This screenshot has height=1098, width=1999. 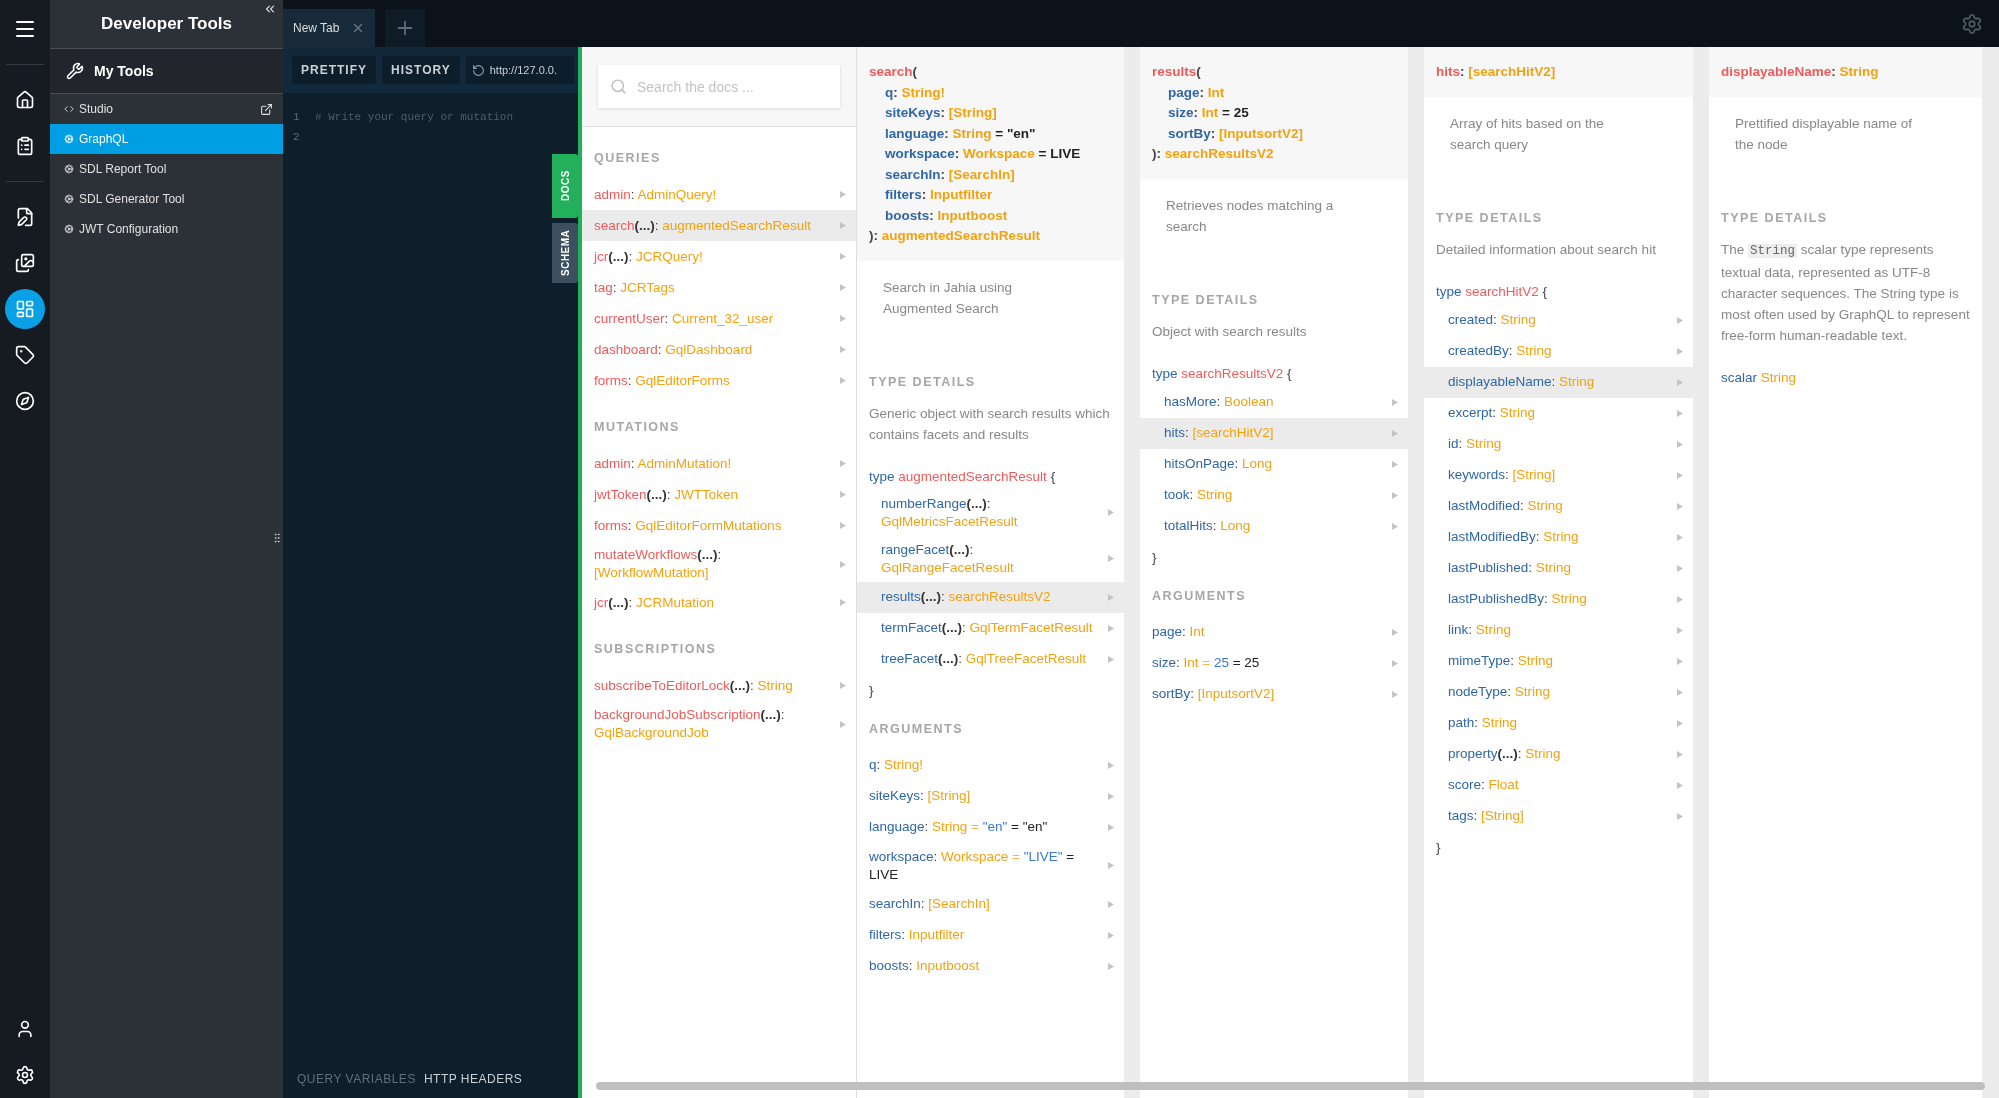 I want to click on doc-field-link: createdBy: String, so click(x=1558, y=351).